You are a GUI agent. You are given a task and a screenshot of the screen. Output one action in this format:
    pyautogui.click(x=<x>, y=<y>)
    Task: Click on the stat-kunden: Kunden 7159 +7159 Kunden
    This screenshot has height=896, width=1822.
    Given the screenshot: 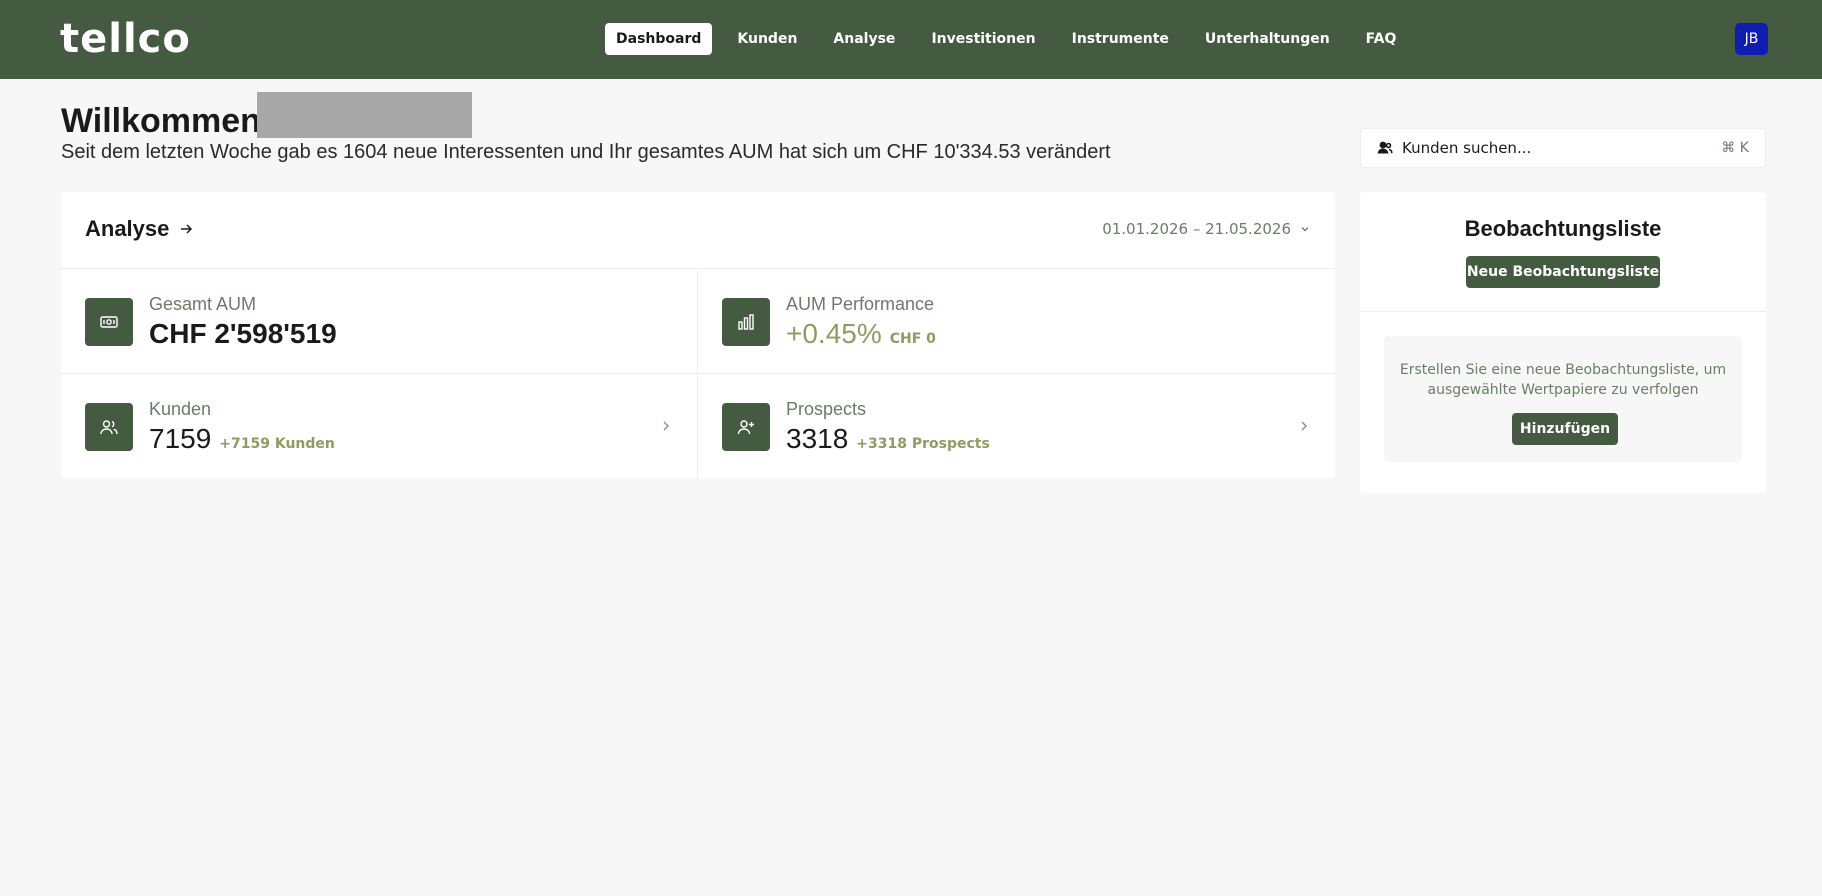 What is the action you would take?
    pyautogui.click(x=379, y=427)
    